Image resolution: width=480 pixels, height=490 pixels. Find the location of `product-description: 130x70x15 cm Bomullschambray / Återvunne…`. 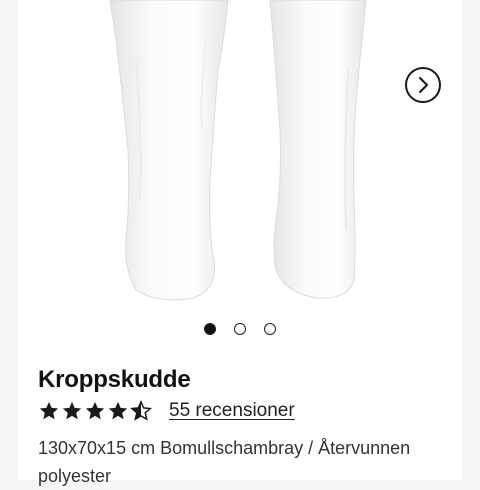

product-description: 130x70x15 cm Bomullschambray / Återvunne… is located at coordinates (224, 462).